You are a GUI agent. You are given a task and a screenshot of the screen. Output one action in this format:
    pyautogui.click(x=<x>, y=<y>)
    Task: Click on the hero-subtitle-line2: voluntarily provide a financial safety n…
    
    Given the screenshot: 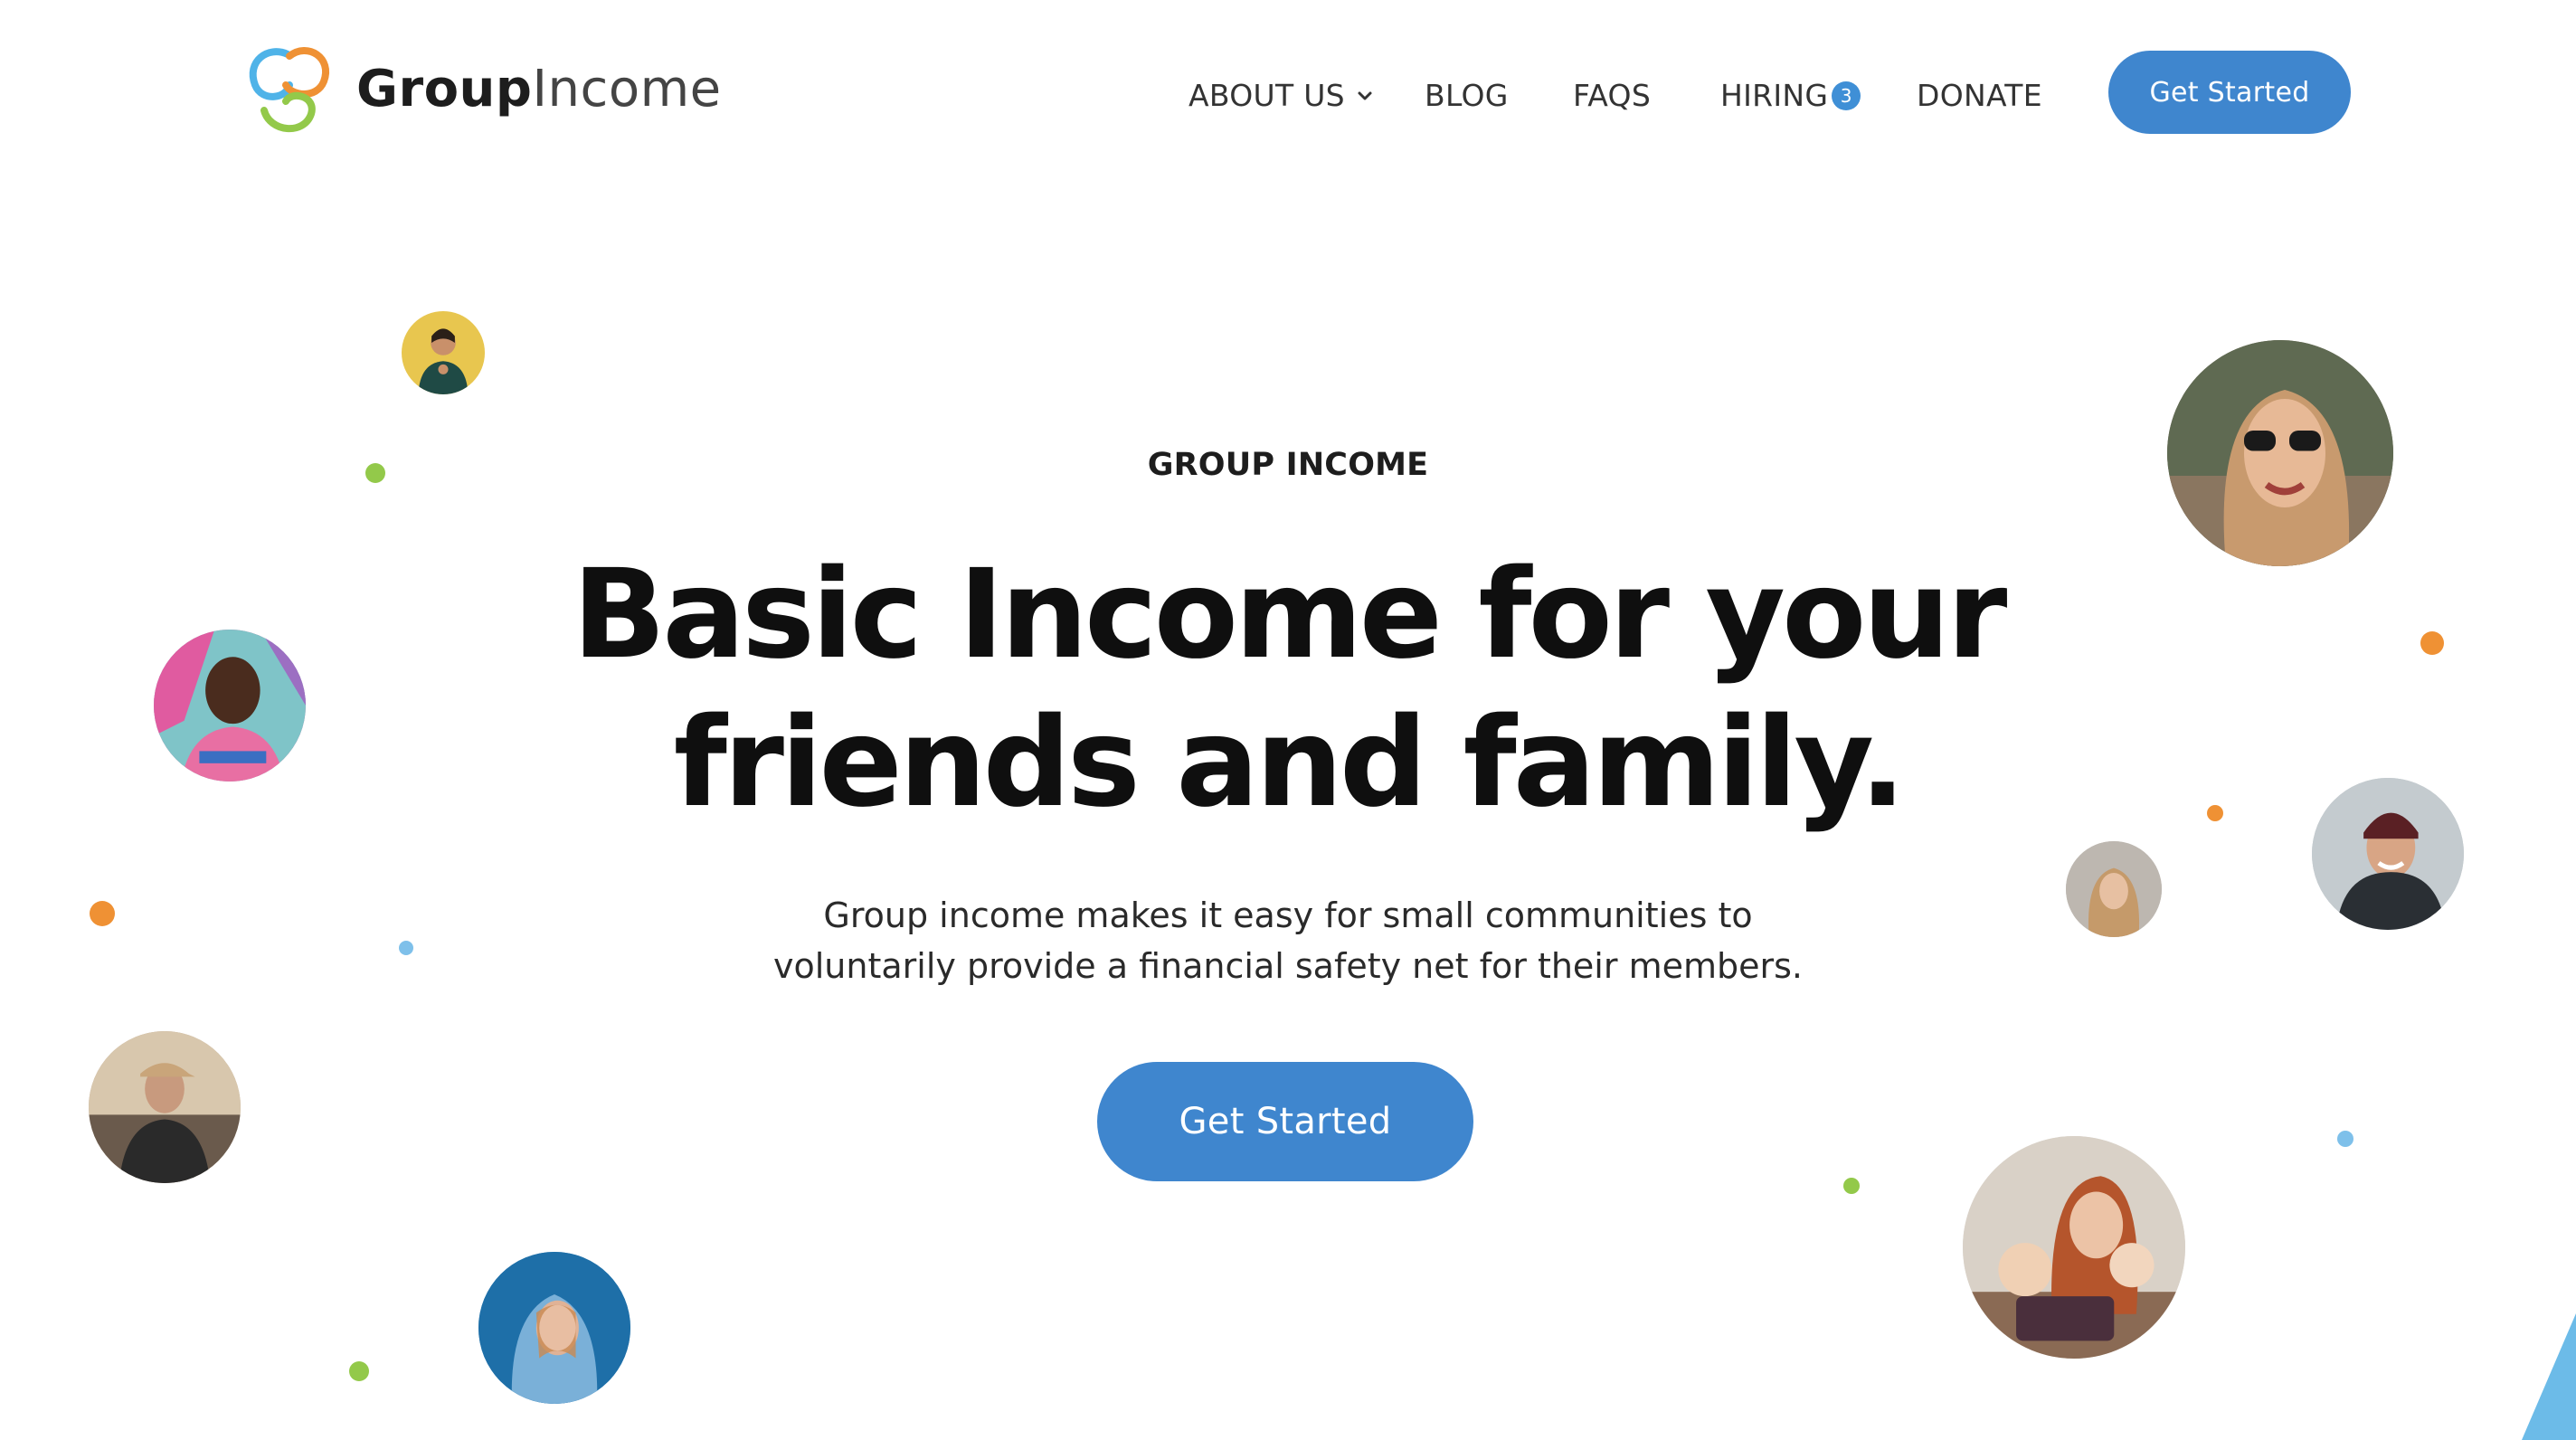 What is the action you would take?
    pyautogui.click(x=1288, y=966)
    